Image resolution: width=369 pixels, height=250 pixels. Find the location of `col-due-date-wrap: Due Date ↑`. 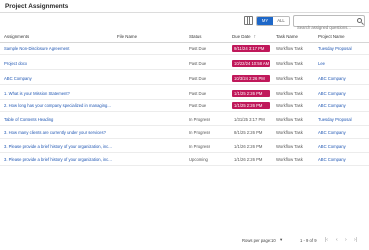

col-due-date-wrap: Due Date ↑ is located at coordinates (244, 37).